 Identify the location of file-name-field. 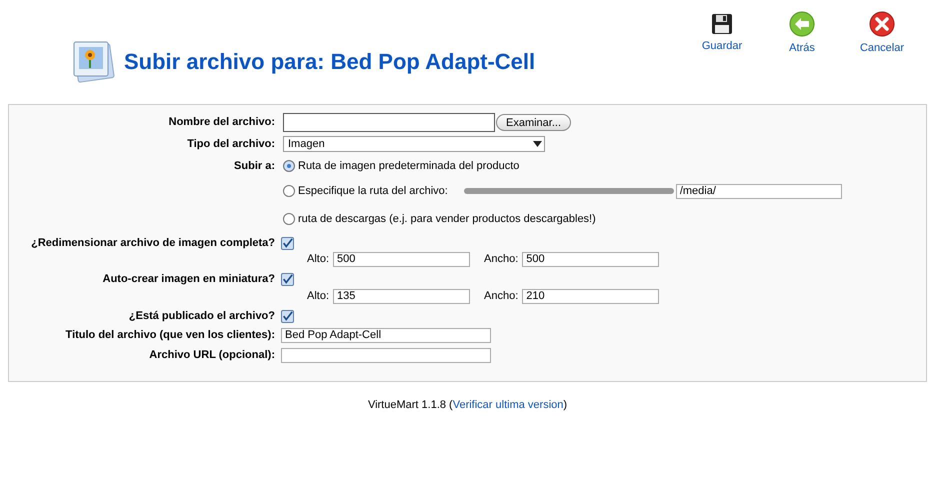
(389, 122).